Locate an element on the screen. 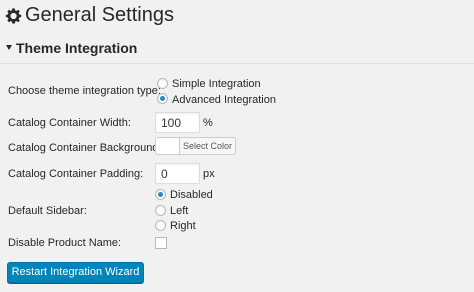 This screenshot has height=292, width=474. radio-sidebar-left is located at coordinates (160, 210).